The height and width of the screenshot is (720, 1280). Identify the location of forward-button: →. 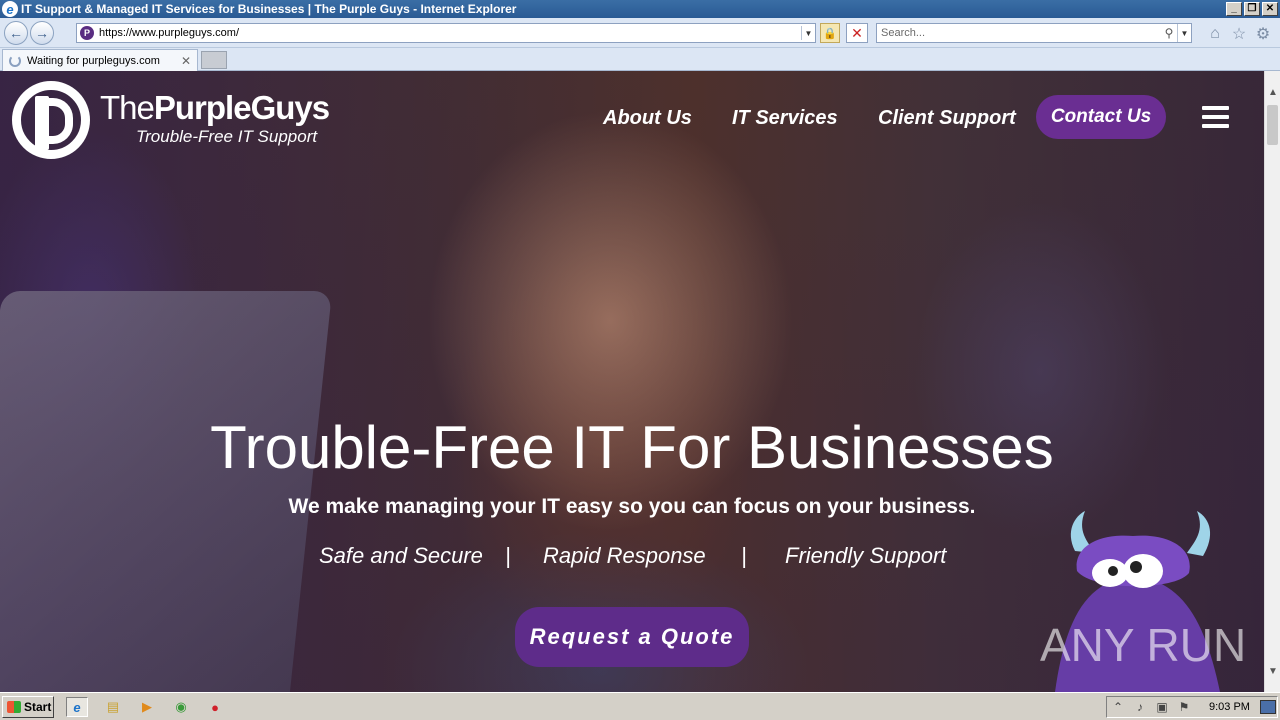
(42, 33).